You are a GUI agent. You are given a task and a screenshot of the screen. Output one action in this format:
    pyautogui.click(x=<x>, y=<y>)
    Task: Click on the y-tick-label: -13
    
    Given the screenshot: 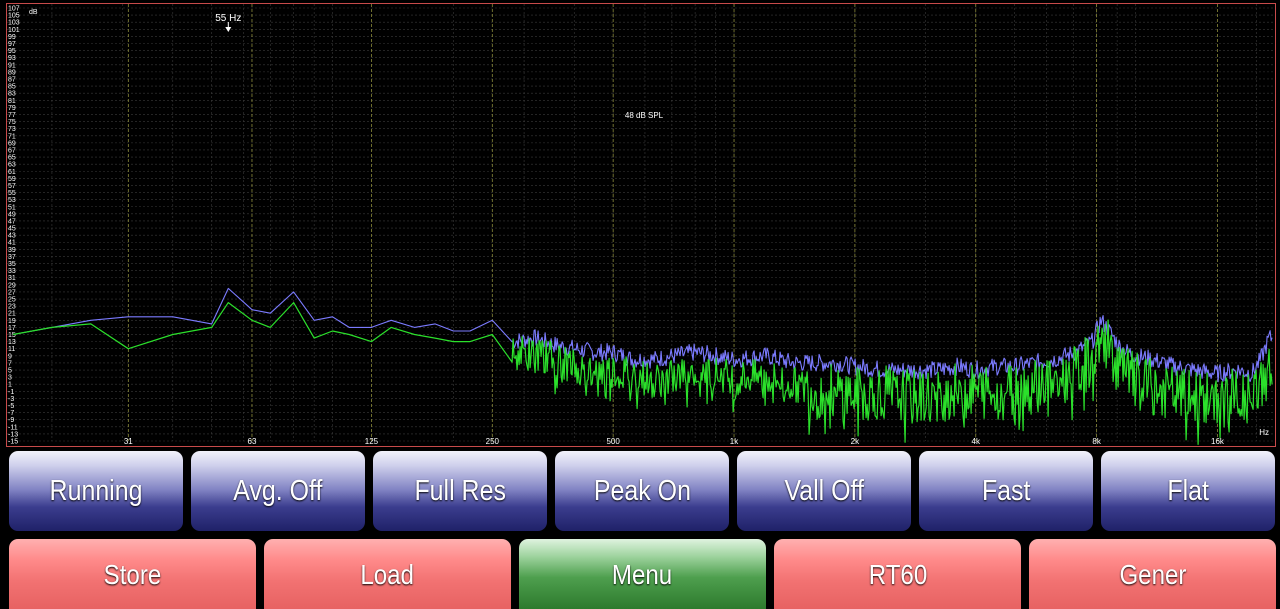 What is the action you would take?
    pyautogui.click(x=13, y=434)
    